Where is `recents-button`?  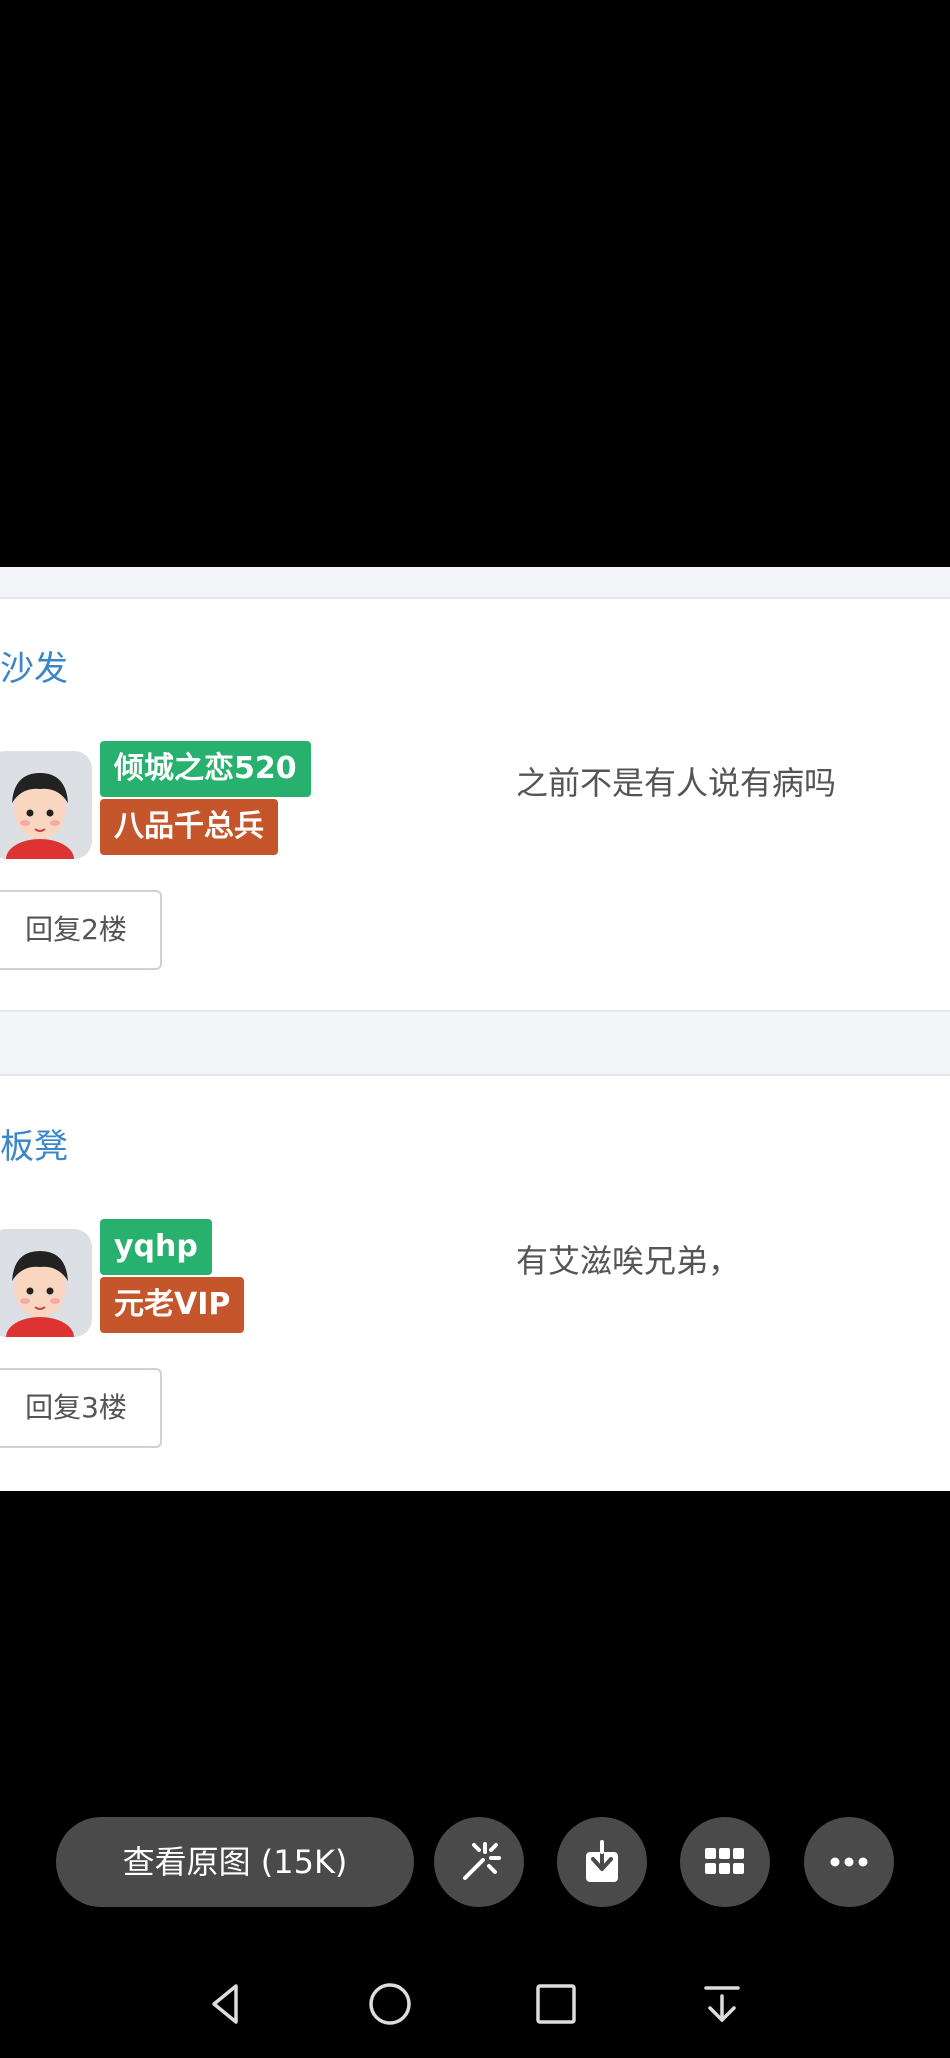
recents-button is located at coordinates (556, 2004).